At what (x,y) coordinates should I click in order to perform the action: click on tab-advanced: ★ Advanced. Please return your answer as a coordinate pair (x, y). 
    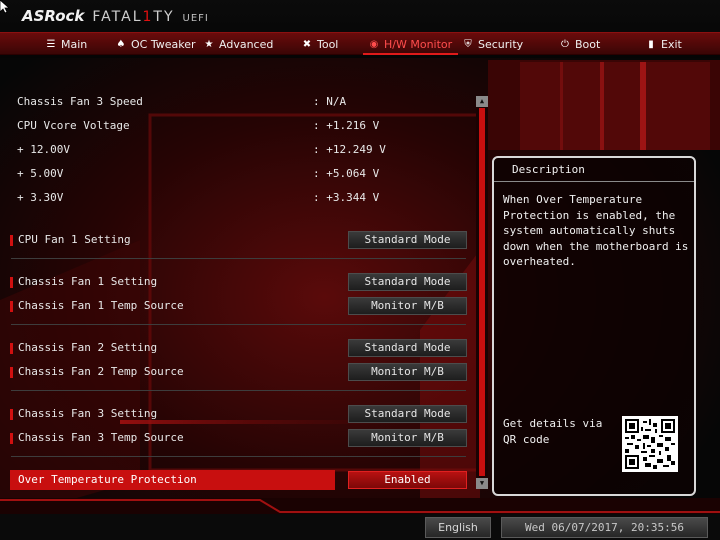
    Looking at the image, I should click on (239, 44).